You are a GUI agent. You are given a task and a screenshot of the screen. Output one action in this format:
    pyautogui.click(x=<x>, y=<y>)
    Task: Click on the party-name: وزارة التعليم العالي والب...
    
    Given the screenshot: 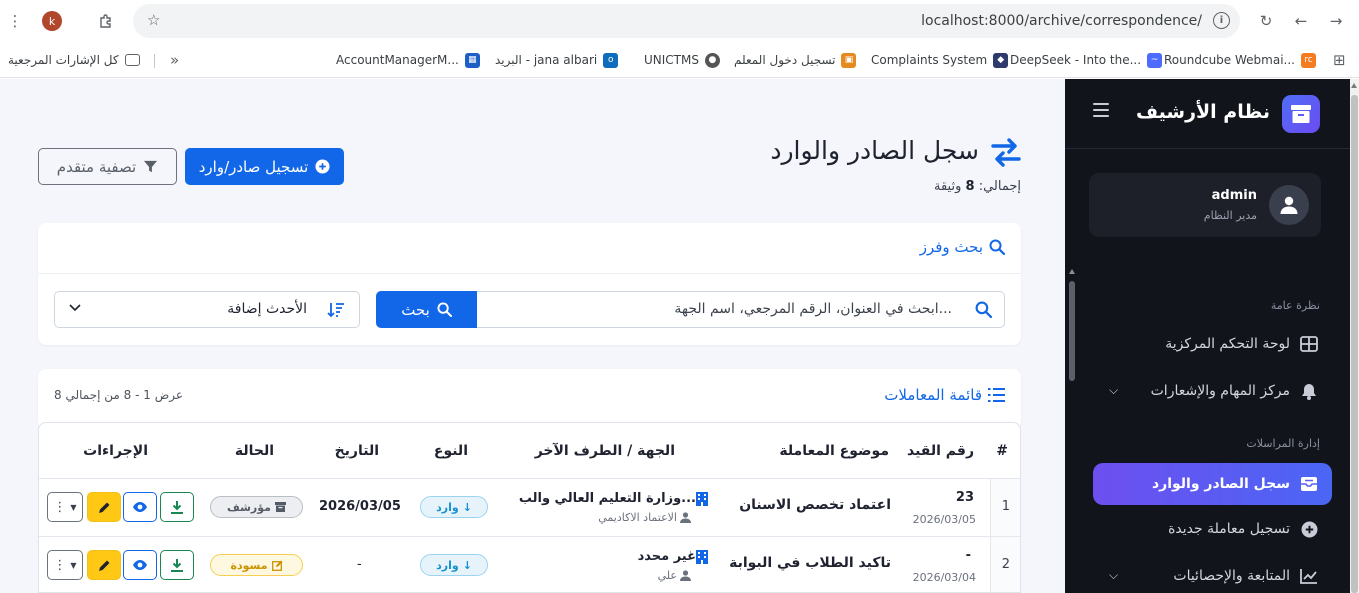 What is the action you would take?
    pyautogui.click(x=607, y=498)
    